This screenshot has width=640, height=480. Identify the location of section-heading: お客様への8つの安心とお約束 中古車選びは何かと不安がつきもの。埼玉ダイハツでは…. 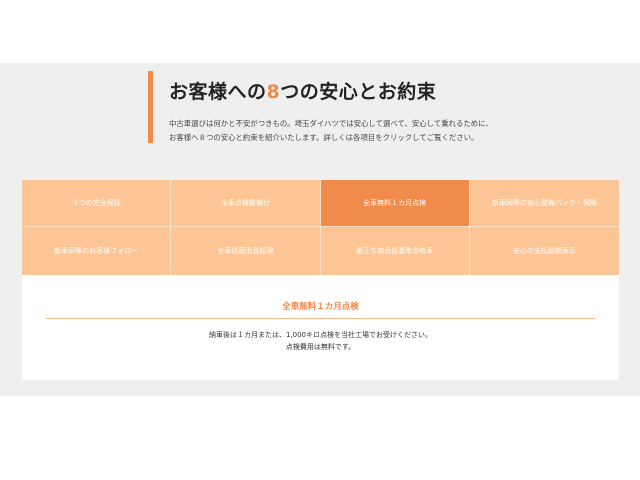
(378, 107).